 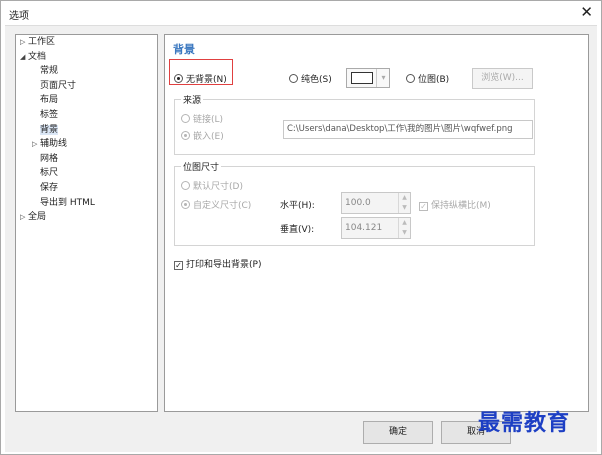 I want to click on color-picker-button: ▾, so click(x=368, y=78).